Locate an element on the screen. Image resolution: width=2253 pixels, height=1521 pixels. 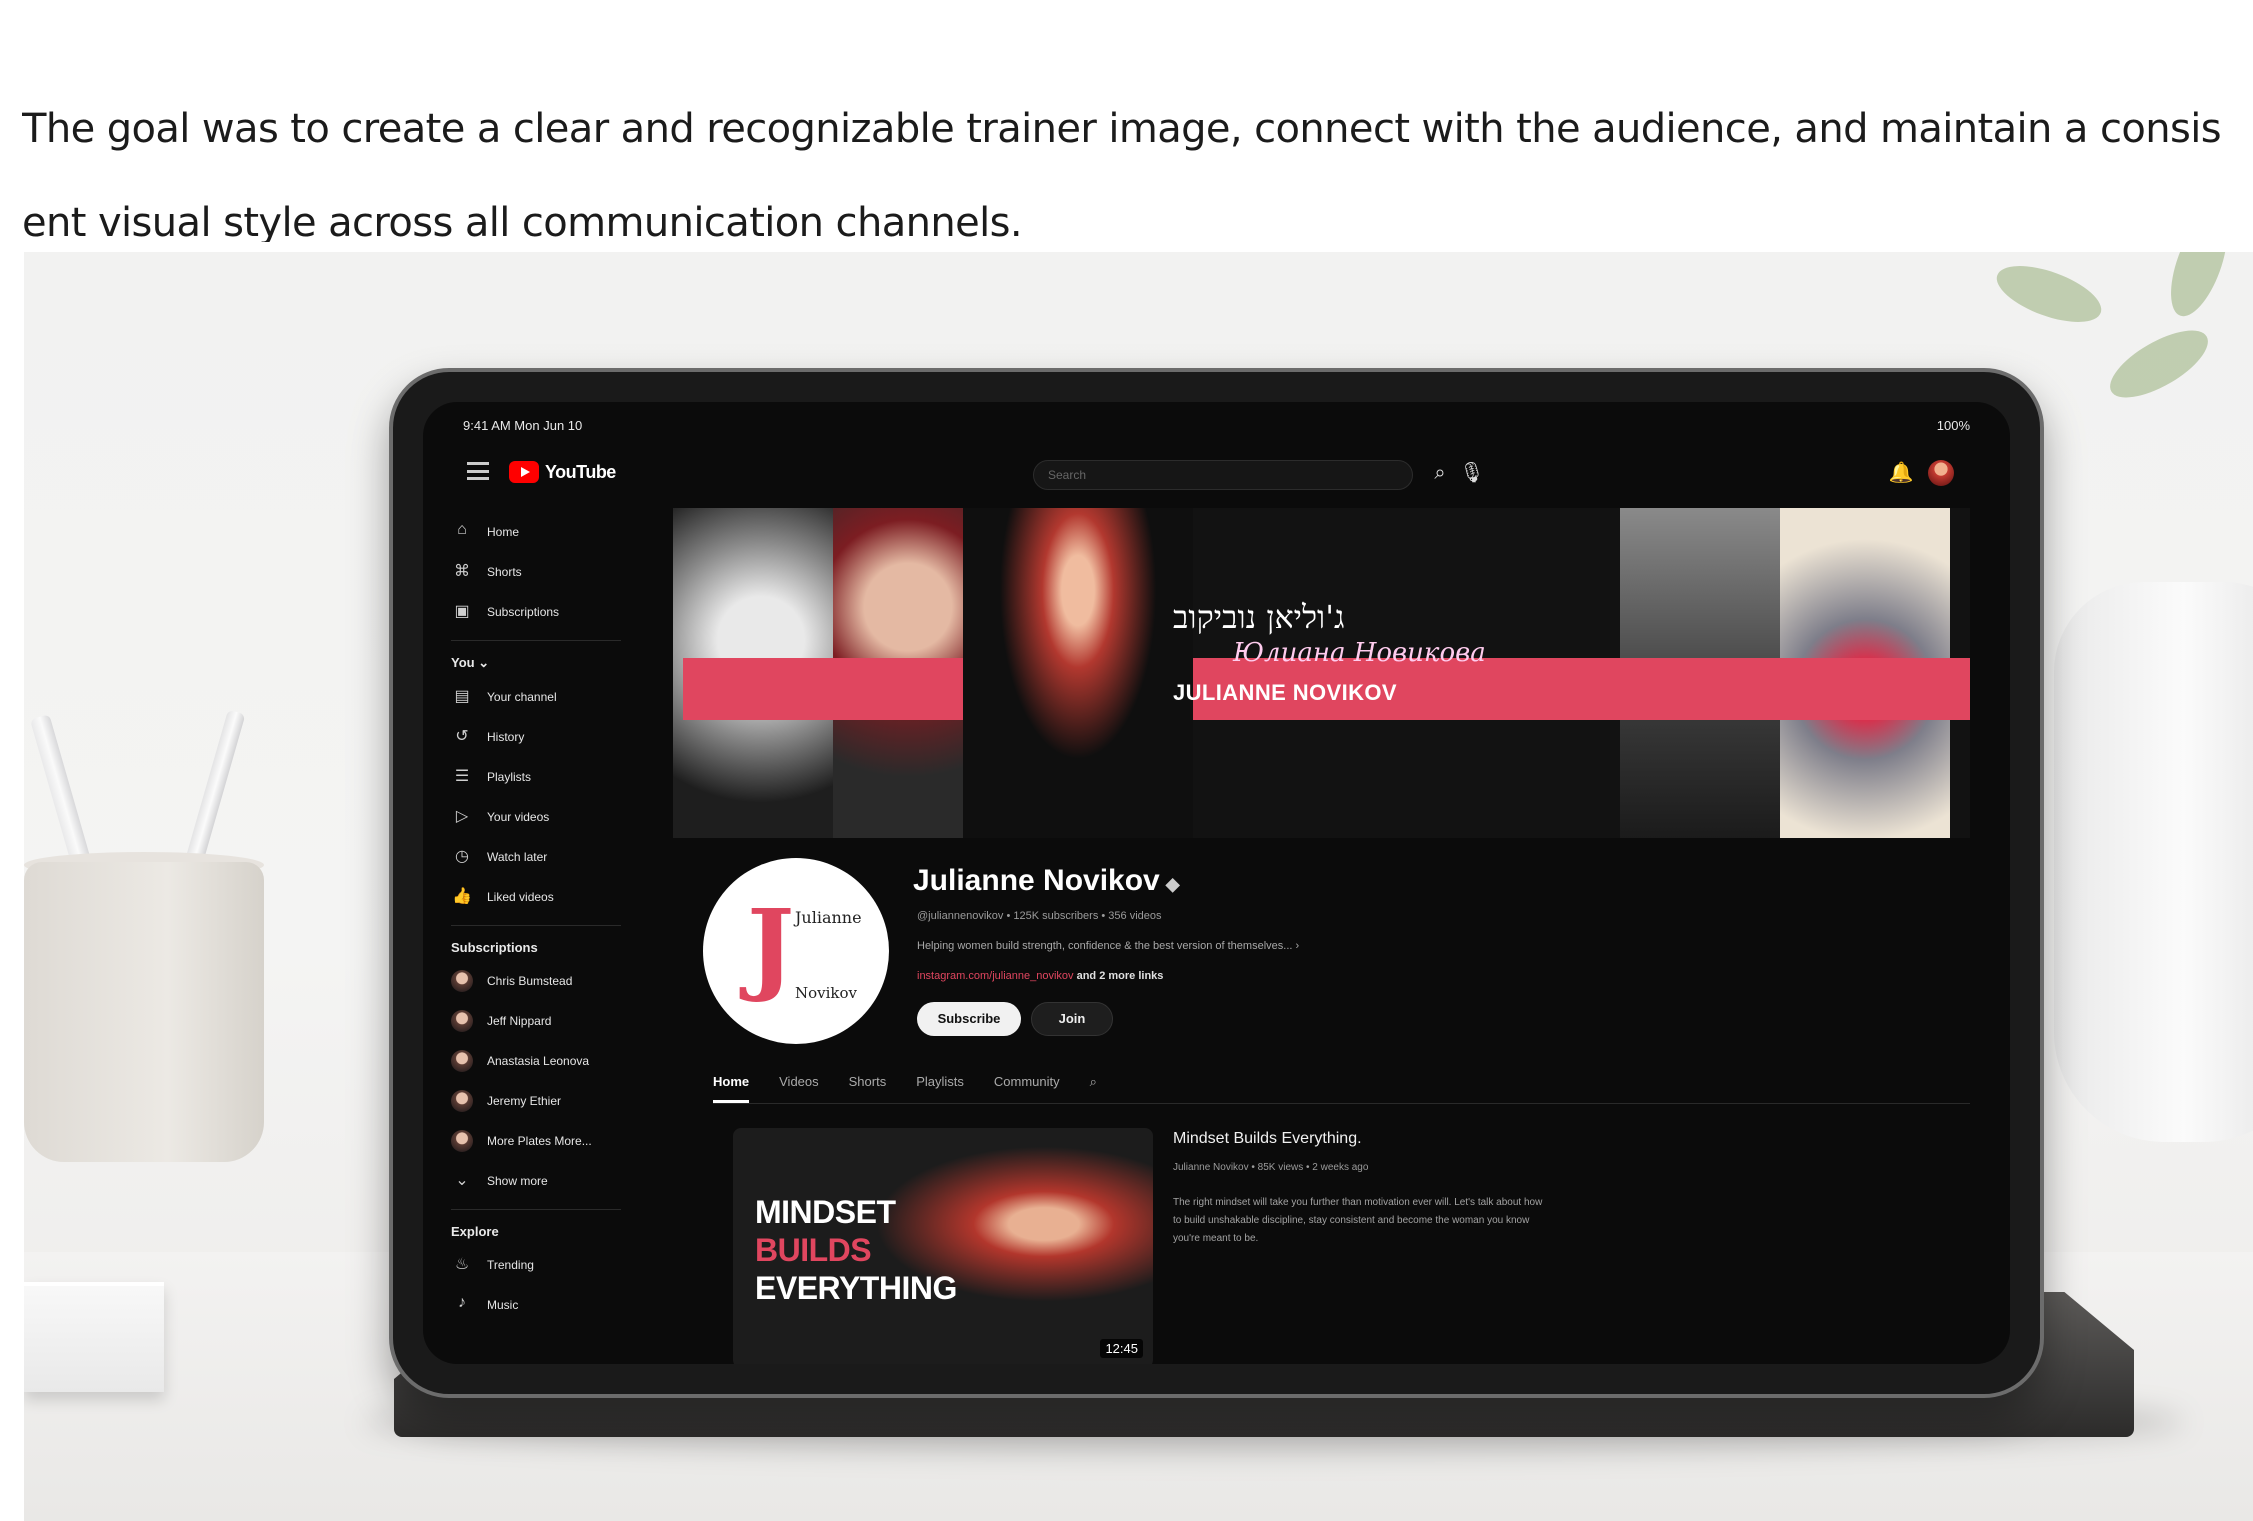
youtube-logo: YouTube is located at coordinates (562, 472).